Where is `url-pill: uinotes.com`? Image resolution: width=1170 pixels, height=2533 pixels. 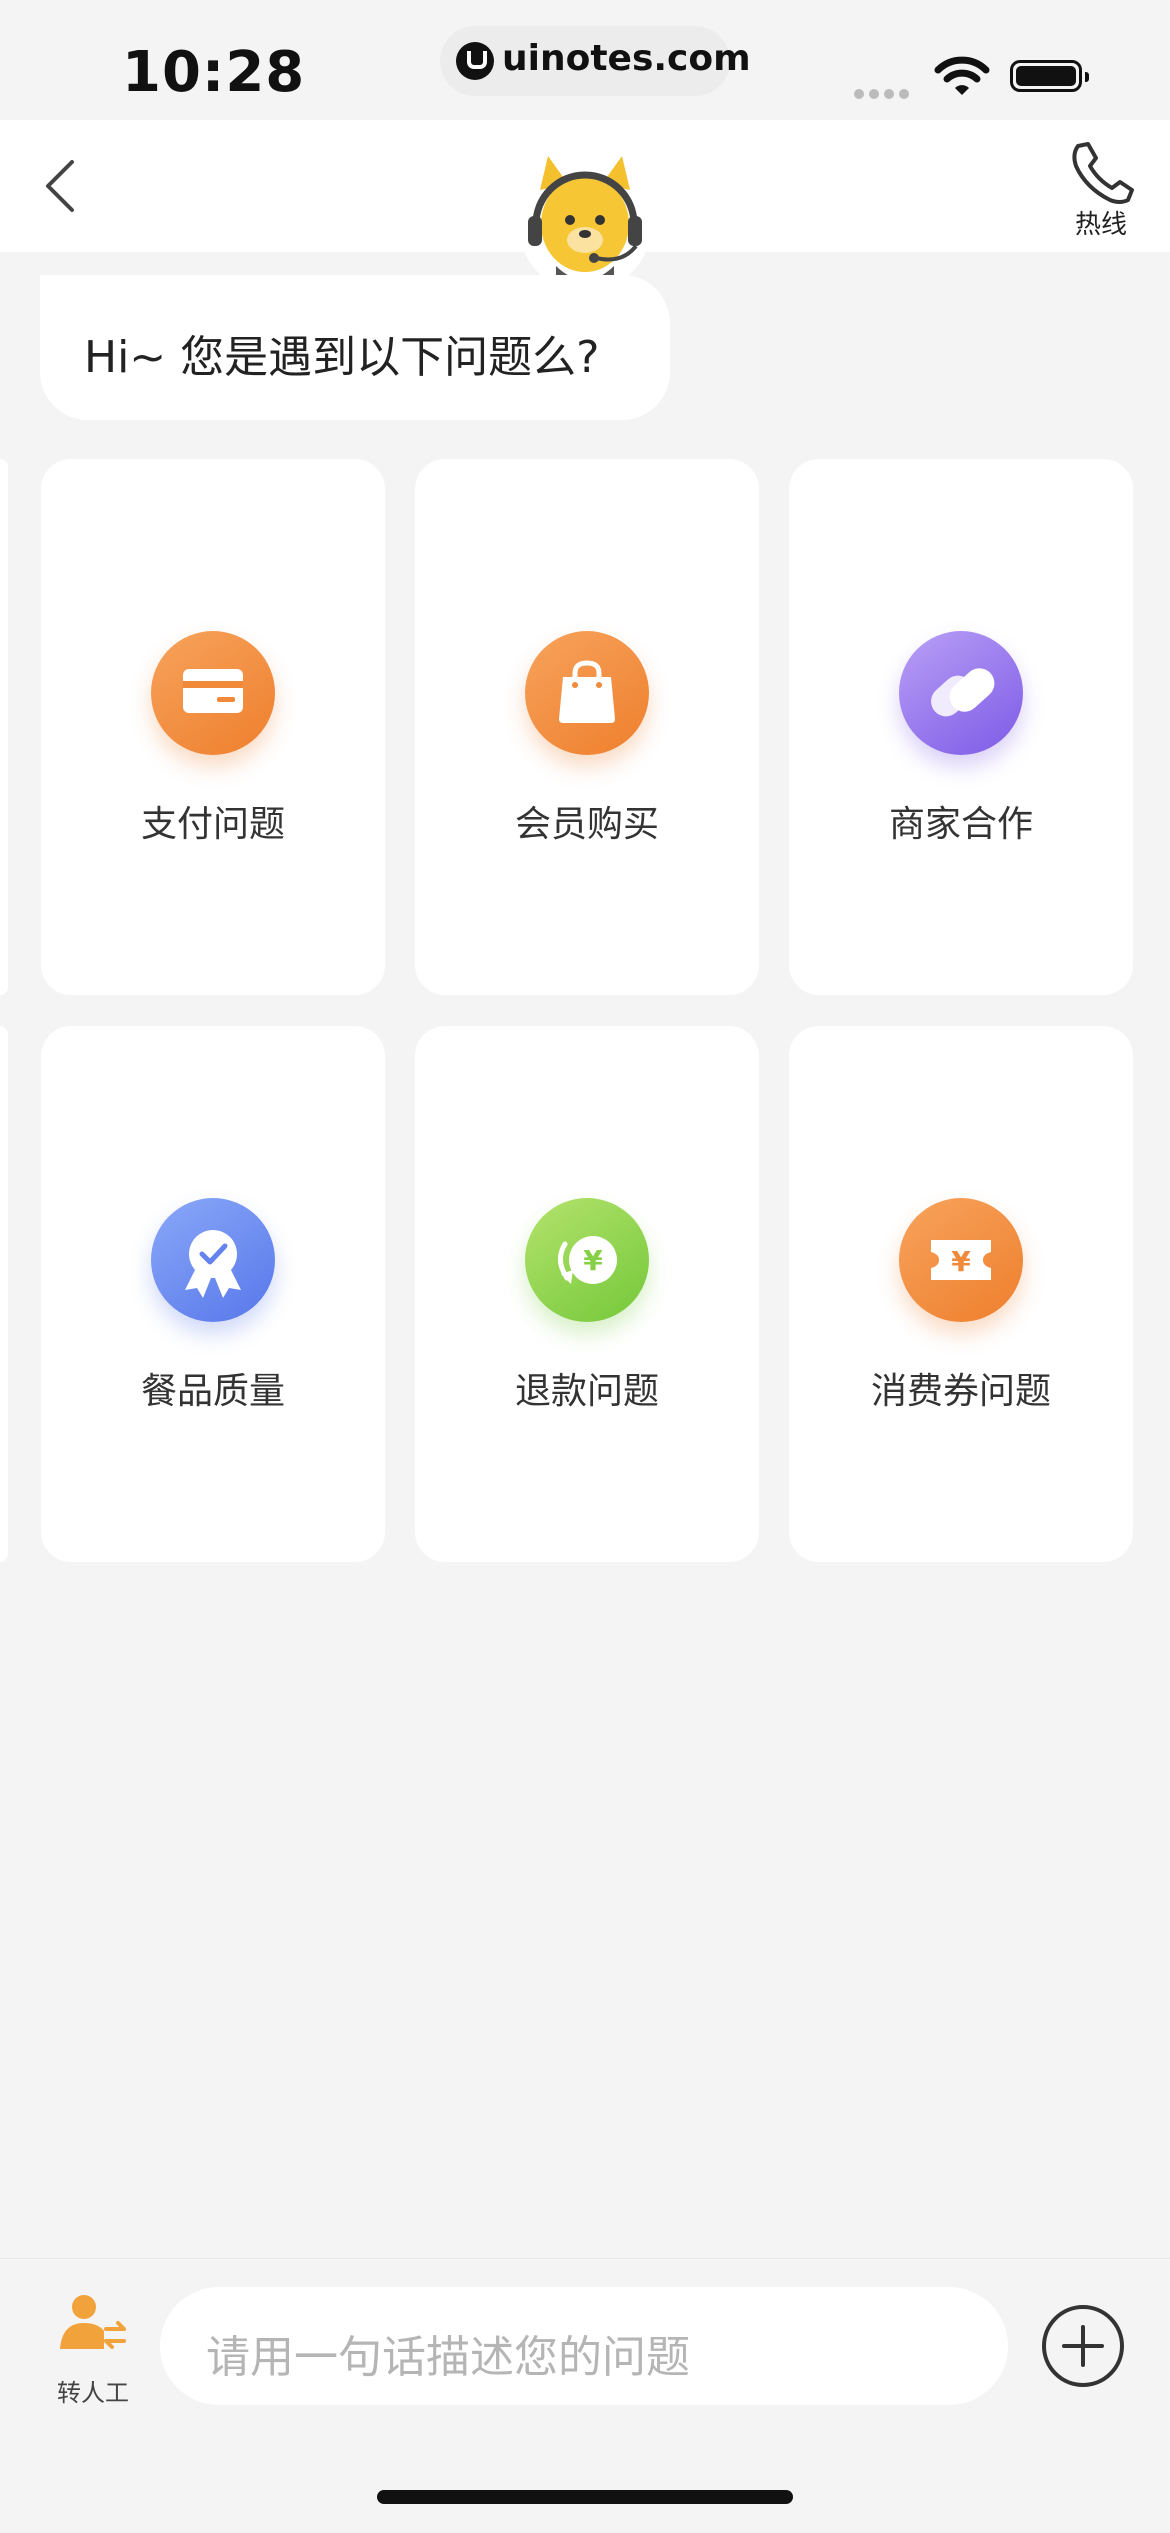
url-pill: uinotes.com is located at coordinates (595, 61).